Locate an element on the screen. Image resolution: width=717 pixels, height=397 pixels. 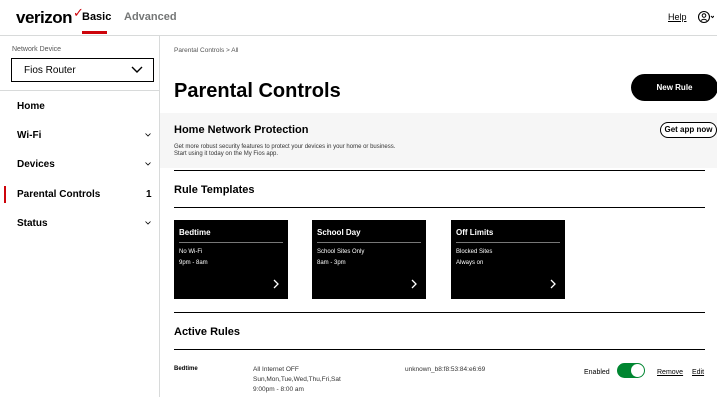
get-app-button: Get app now is located at coordinates (688, 130).